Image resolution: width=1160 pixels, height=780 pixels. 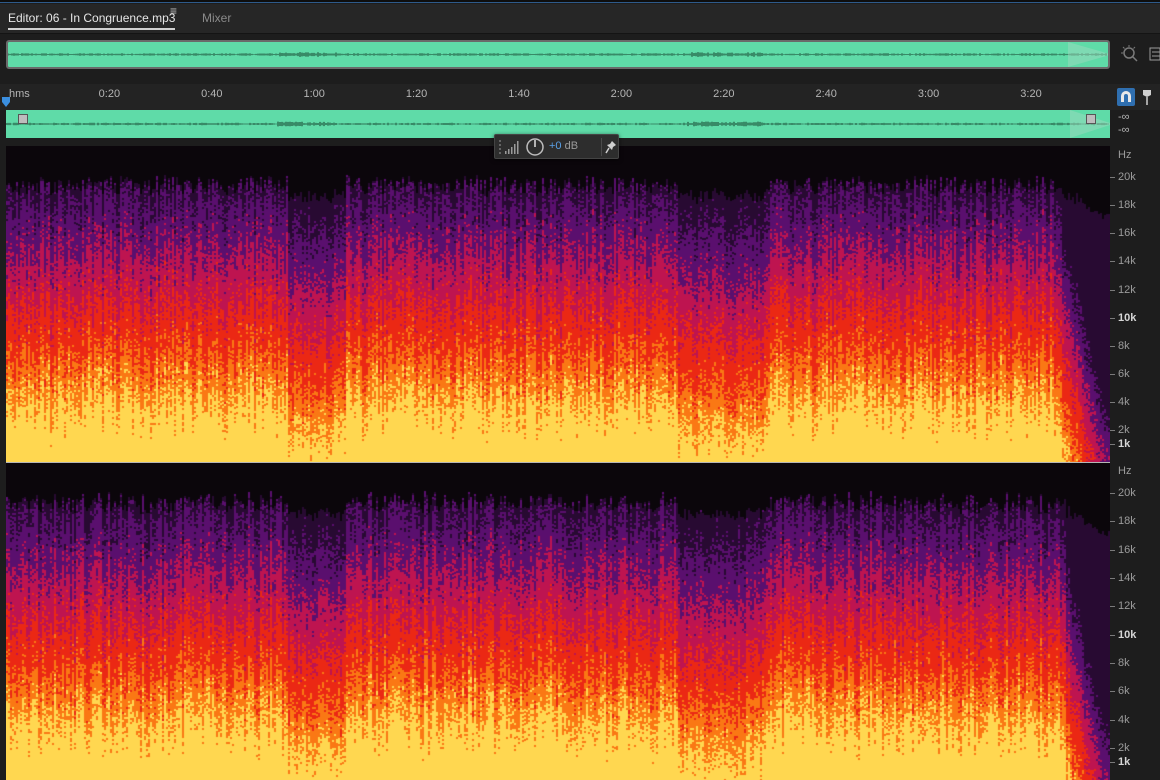 I want to click on ruler-tick-label: 0:40, so click(x=212, y=94).